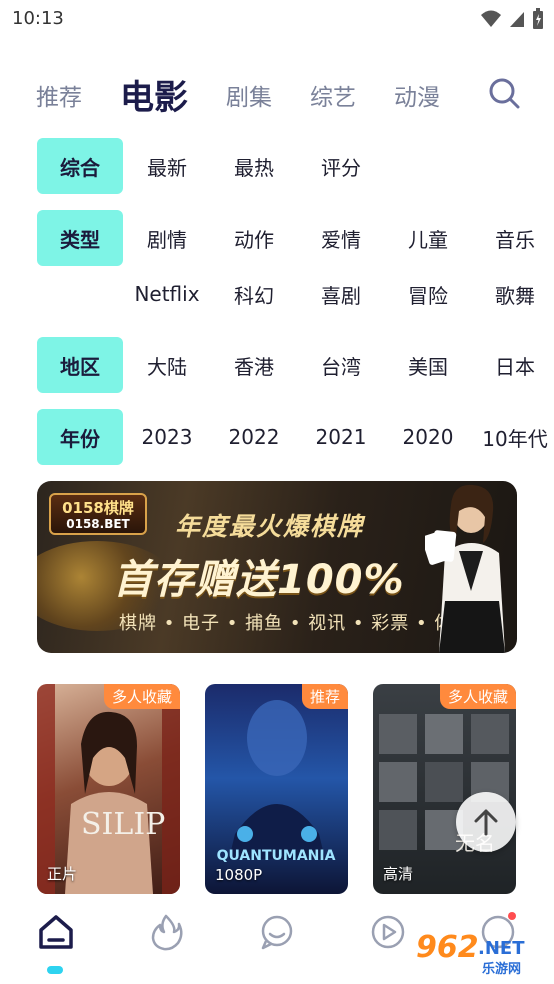  What do you see at coordinates (123, 824) in the screenshot?
I see `poster-title: SILIP` at bounding box center [123, 824].